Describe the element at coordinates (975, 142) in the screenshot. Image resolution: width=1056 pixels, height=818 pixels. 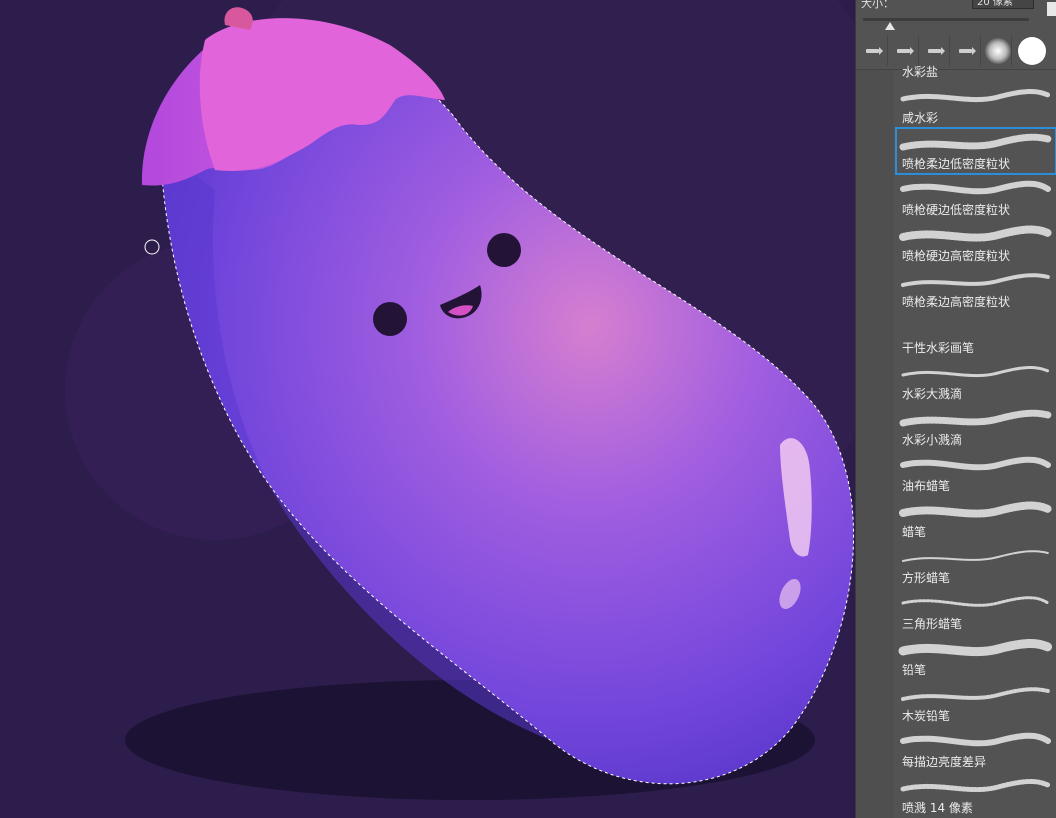
I see `spray-soft-low-icon` at that location.